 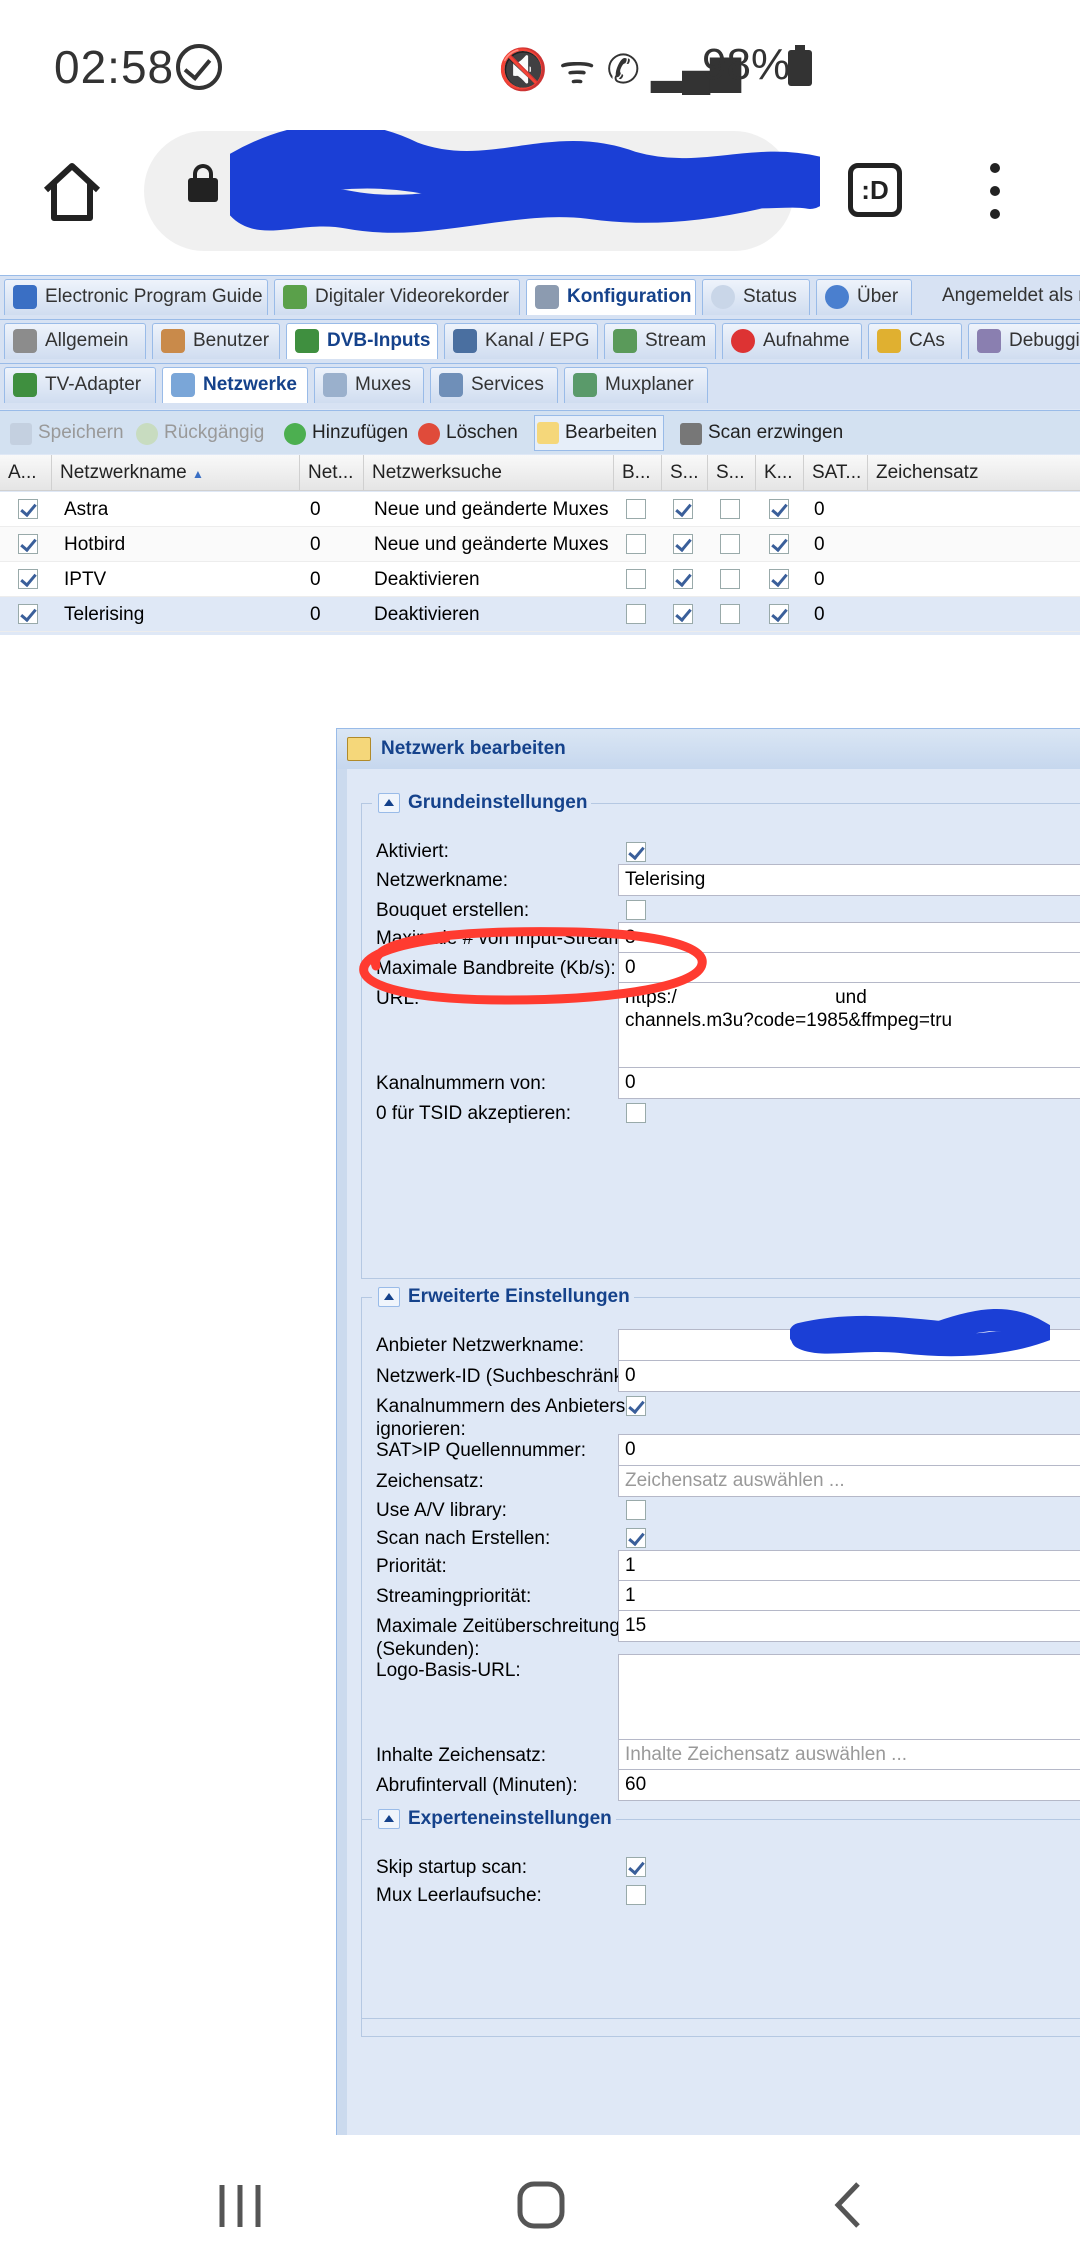 I want to click on tab-status: Status, so click(x=756, y=297).